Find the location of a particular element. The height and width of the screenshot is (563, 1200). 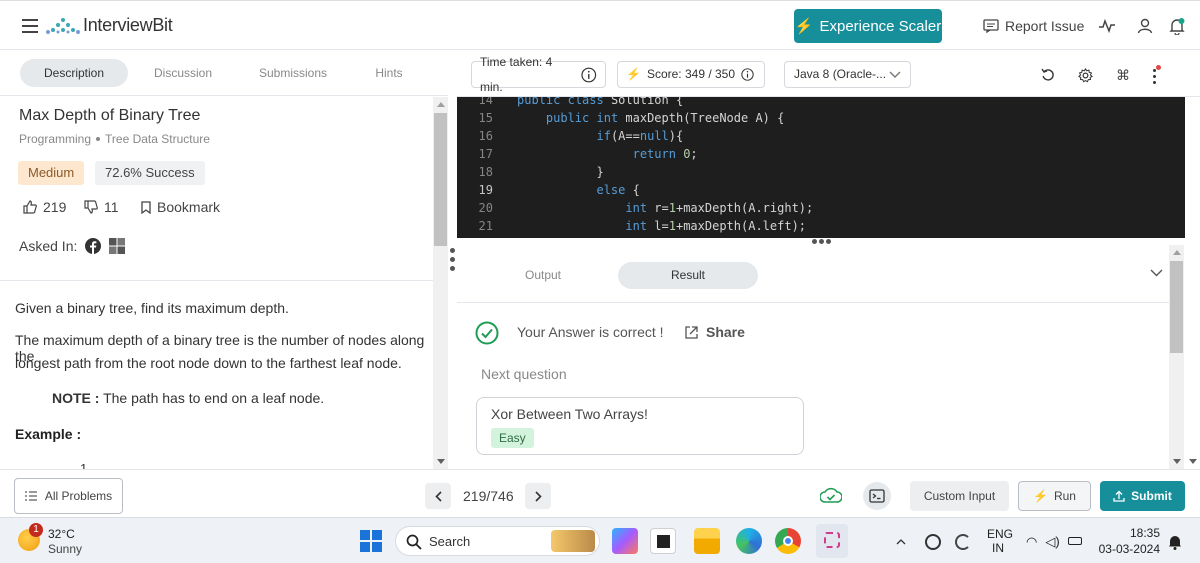

report-issue-link: Report Issue is located at coordinates (1033, 26).